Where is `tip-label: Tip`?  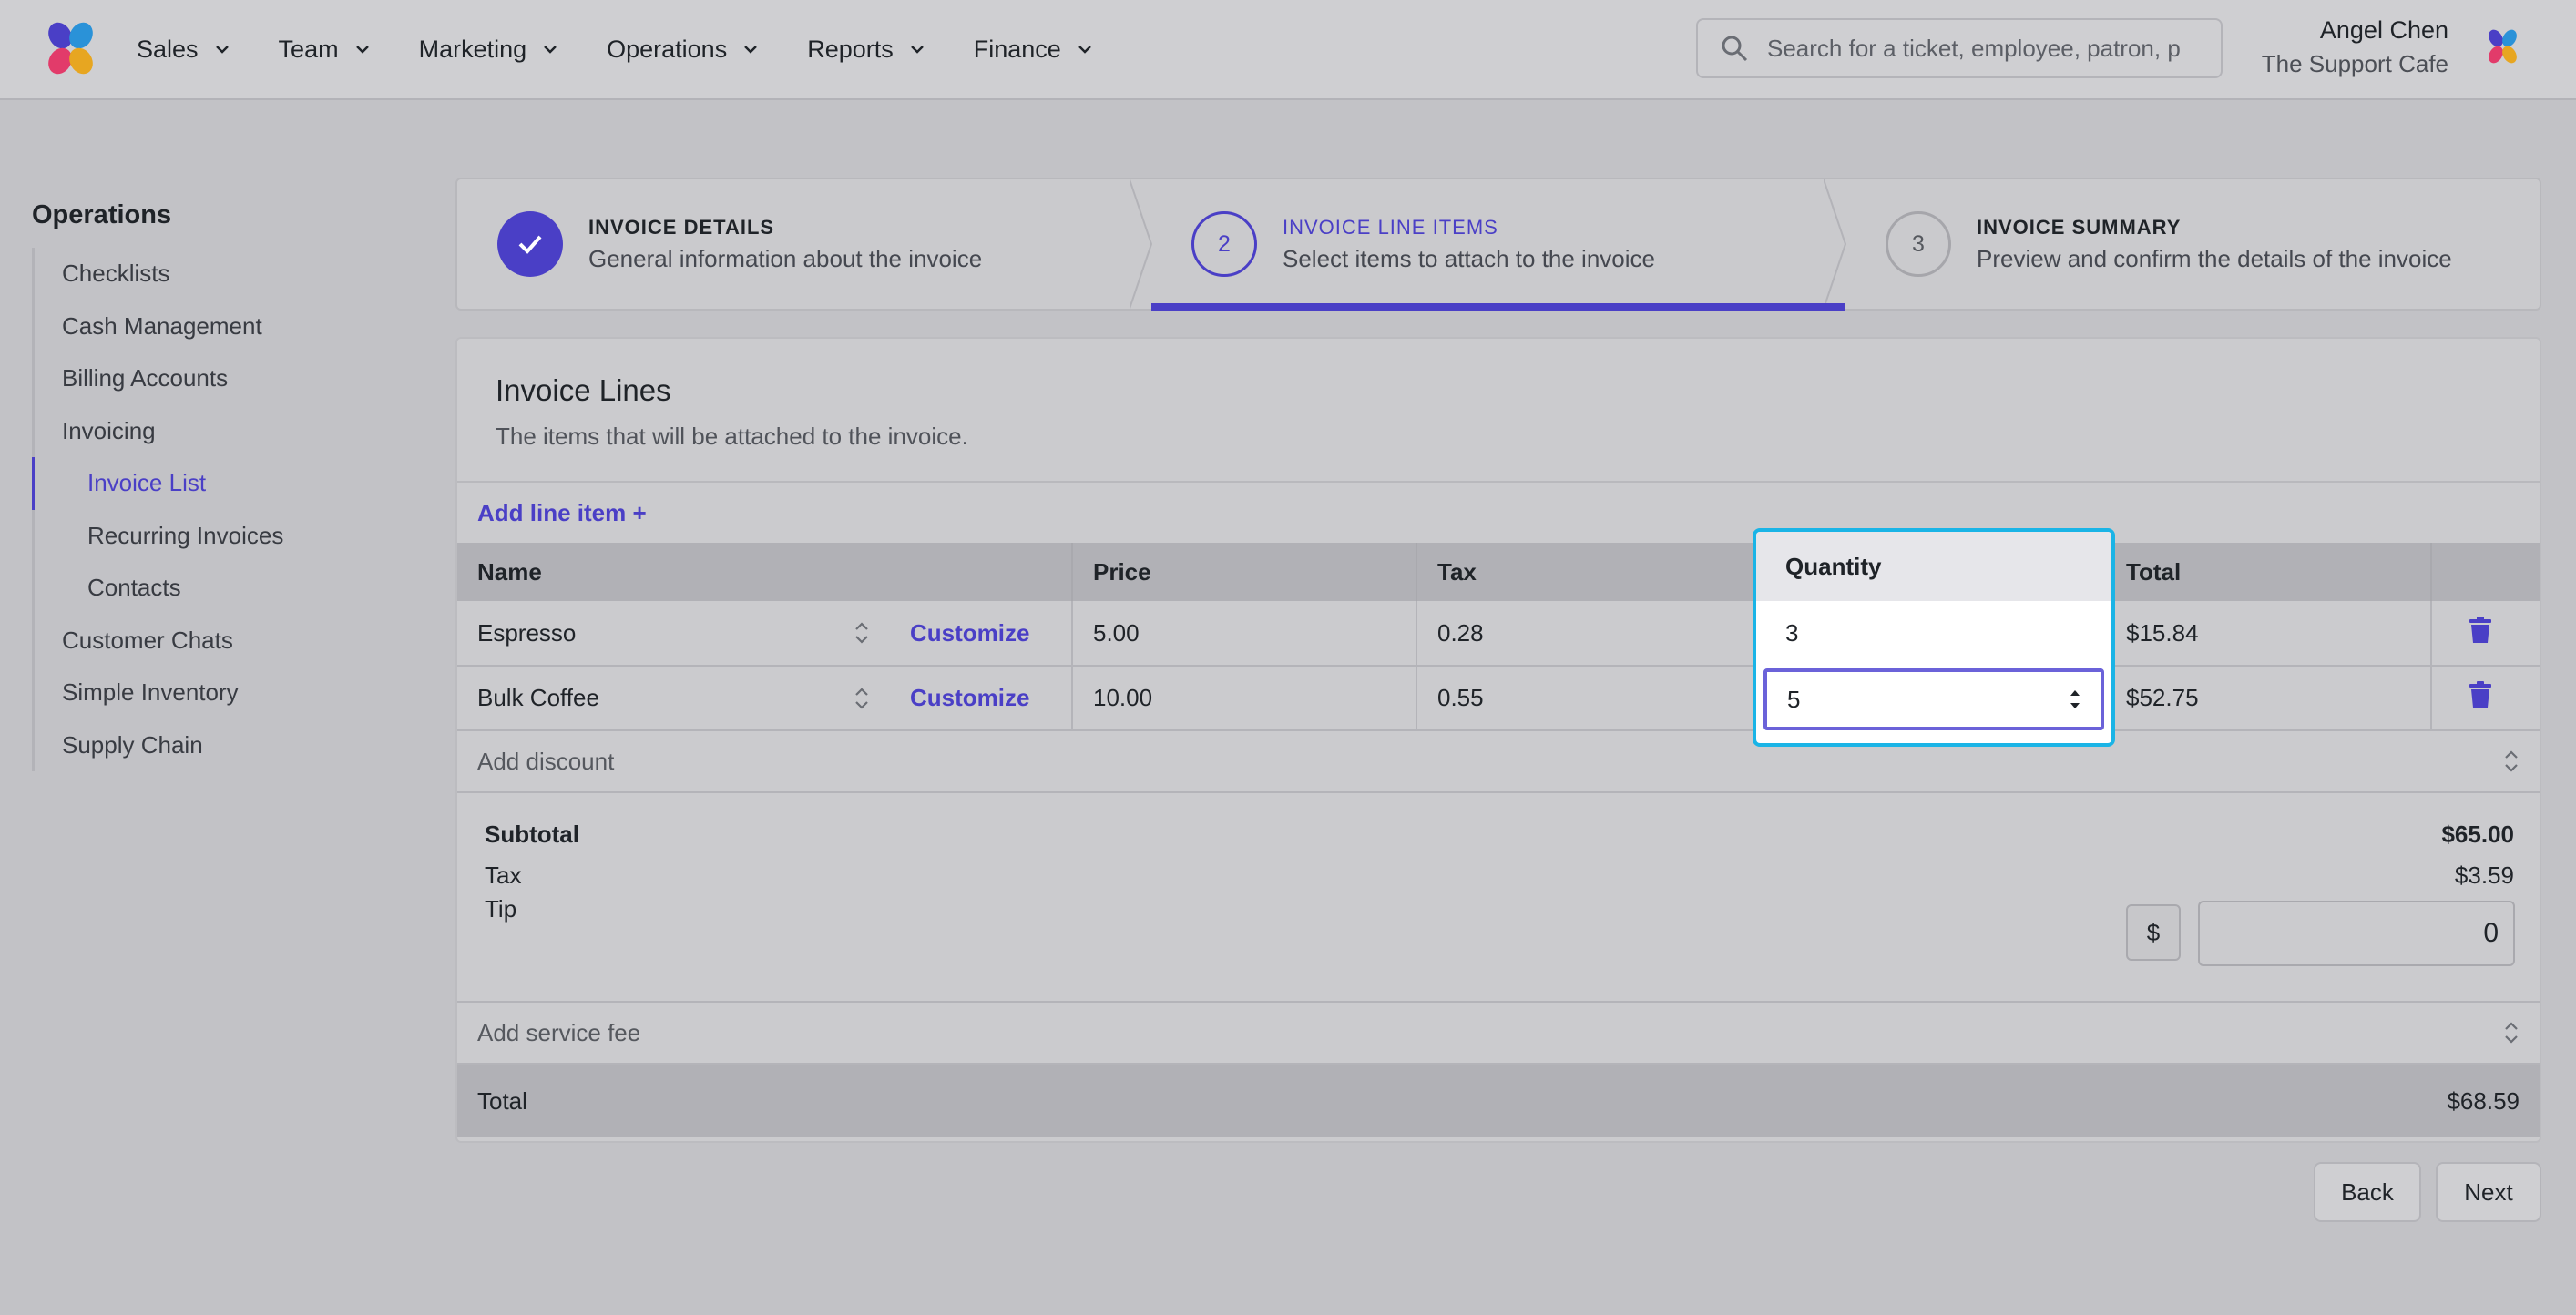
tip-label: Tip is located at coordinates (501, 909).